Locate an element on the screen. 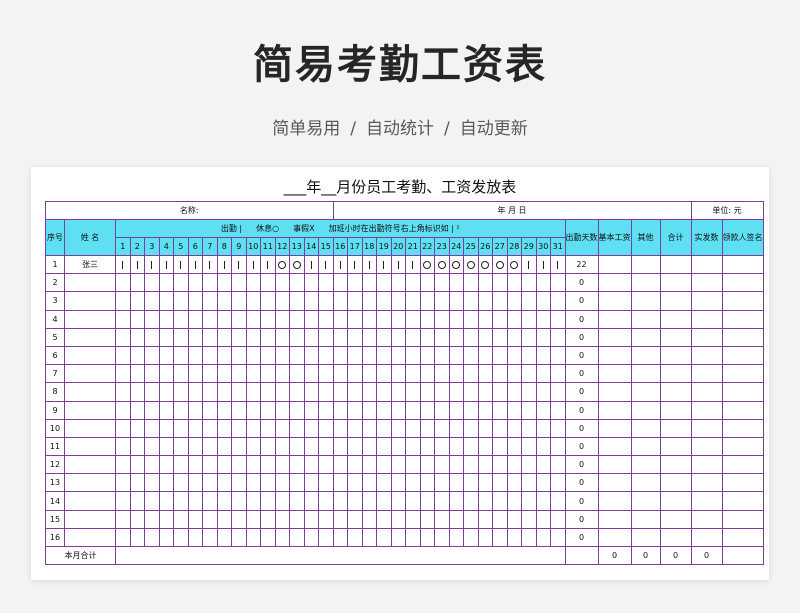  table-row: 10 0 is located at coordinates (404, 428).